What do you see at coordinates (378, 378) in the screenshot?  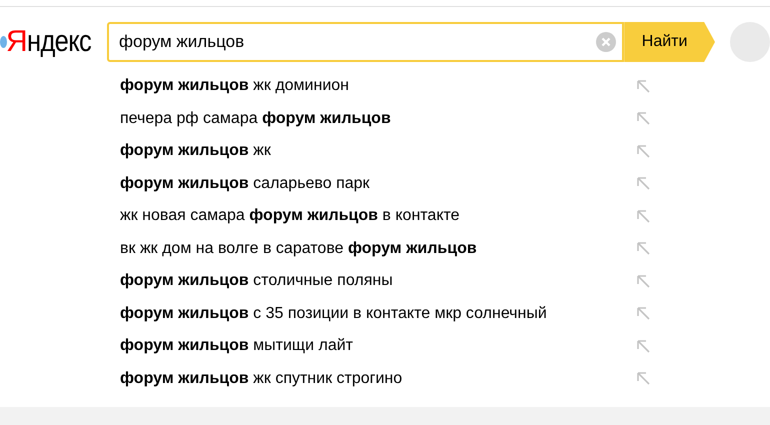 I see `suggestion-item: форум жильцов жк спутник строгино` at bounding box center [378, 378].